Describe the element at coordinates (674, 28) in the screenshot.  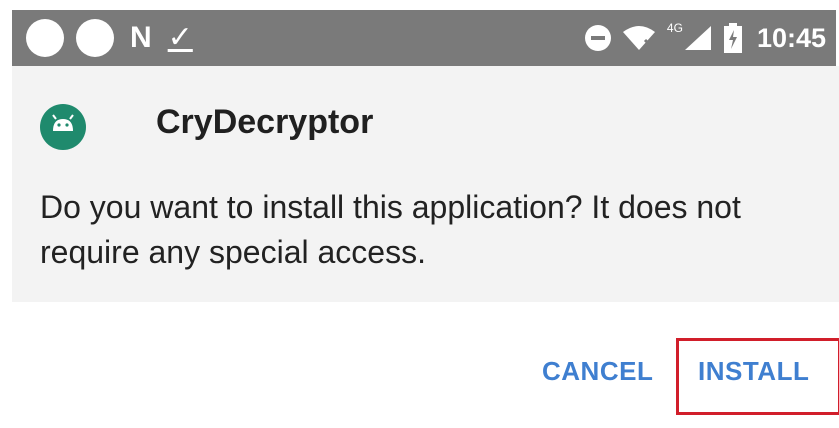
I see `network-type-label: 4G` at that location.